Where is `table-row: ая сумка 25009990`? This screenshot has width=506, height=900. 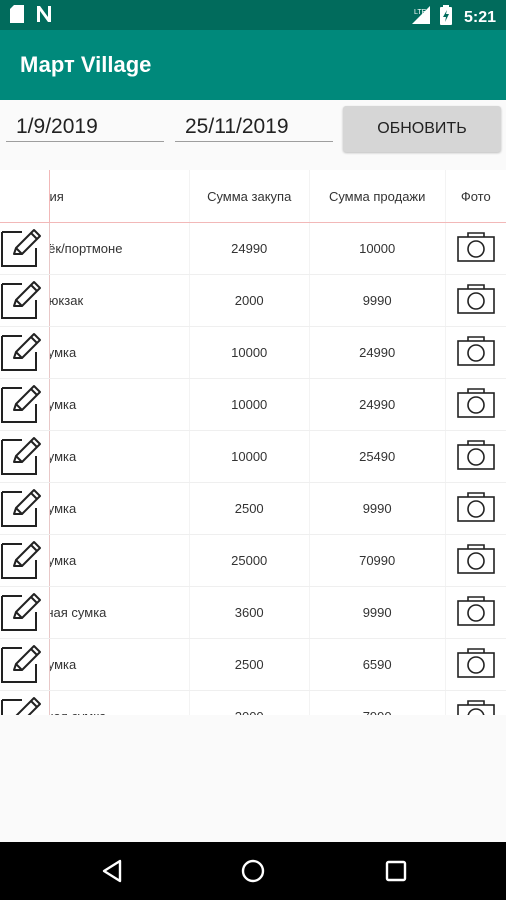
table-row: ая сумка 25009990 is located at coordinates (253, 508).